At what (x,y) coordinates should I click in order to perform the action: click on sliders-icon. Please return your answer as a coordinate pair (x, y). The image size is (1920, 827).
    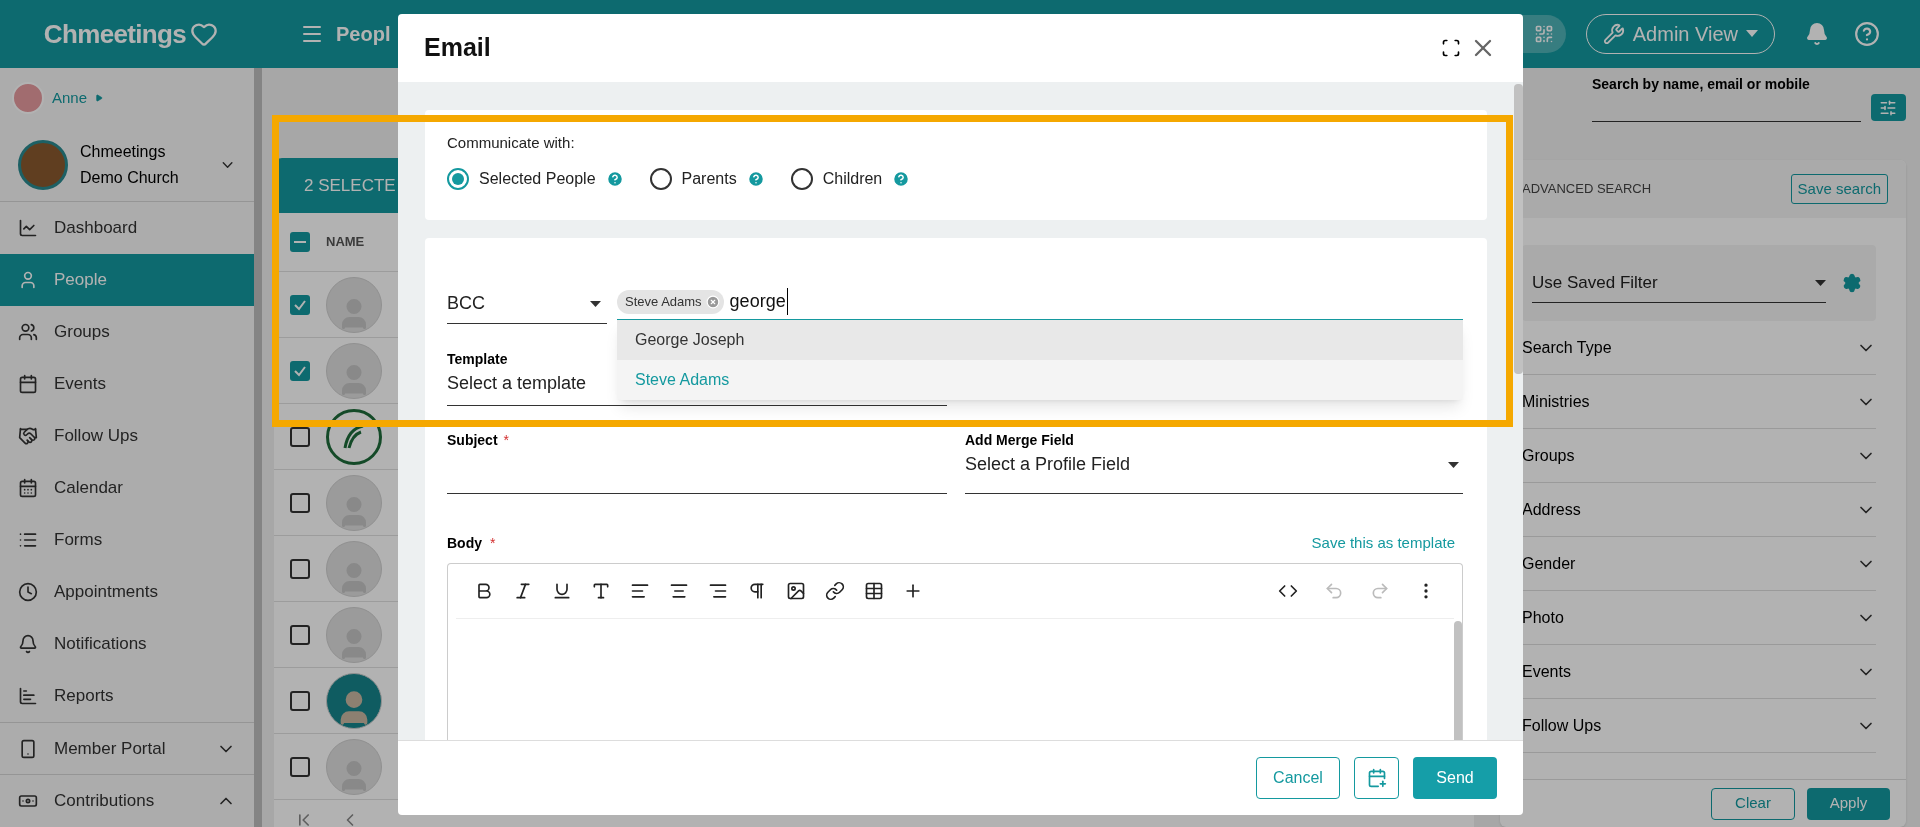
    Looking at the image, I should click on (1888, 107).